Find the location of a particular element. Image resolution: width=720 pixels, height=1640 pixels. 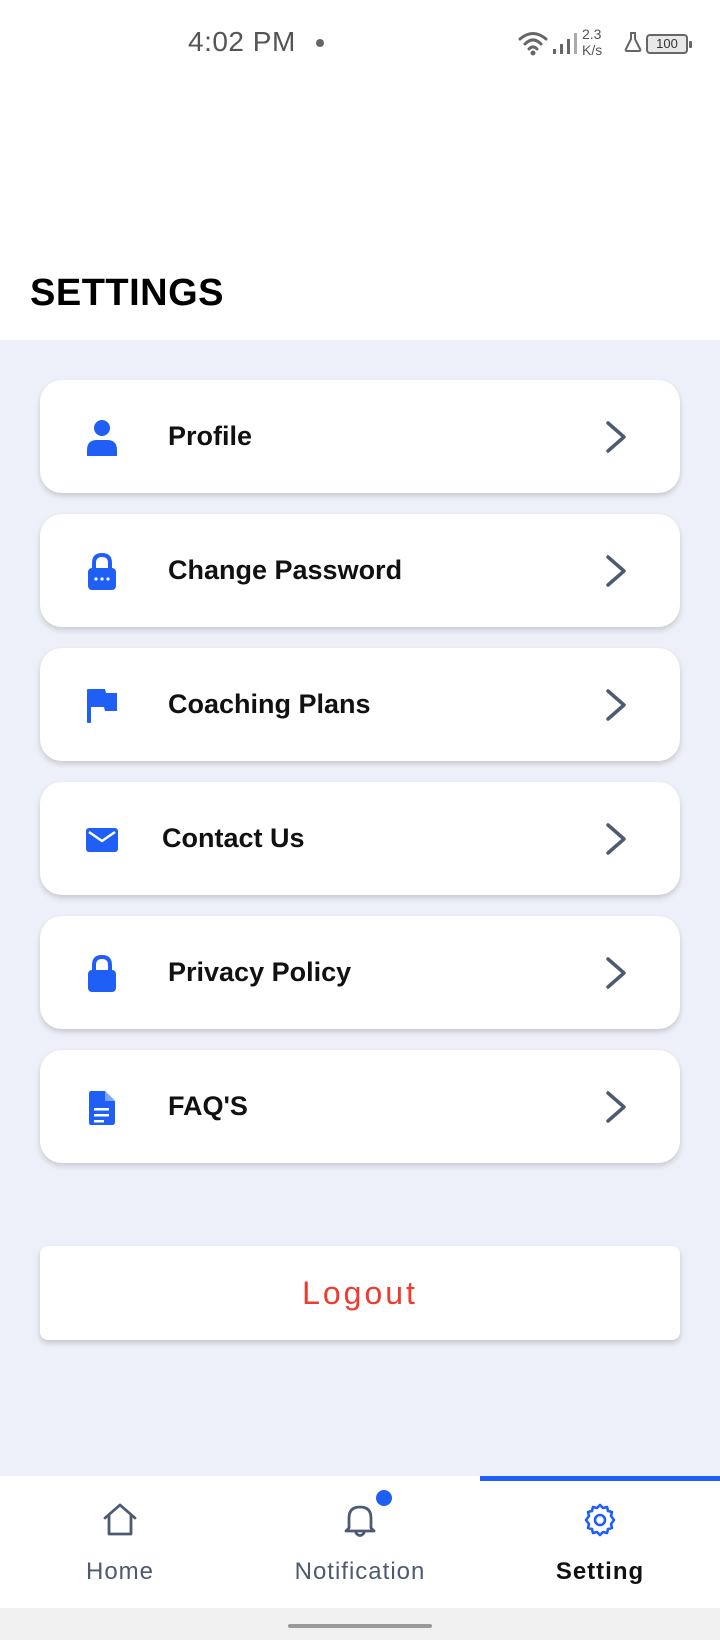

menu-item-label: Profile is located at coordinates (210, 436).